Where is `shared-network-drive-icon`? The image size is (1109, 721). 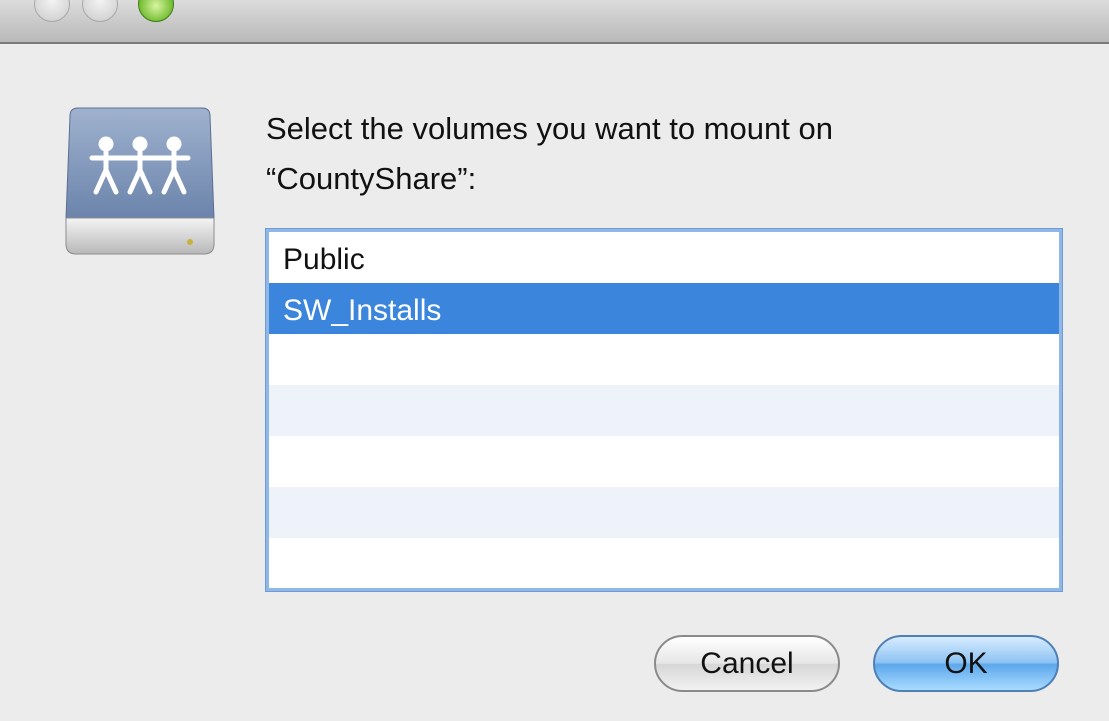
shared-network-drive-icon is located at coordinates (140, 182).